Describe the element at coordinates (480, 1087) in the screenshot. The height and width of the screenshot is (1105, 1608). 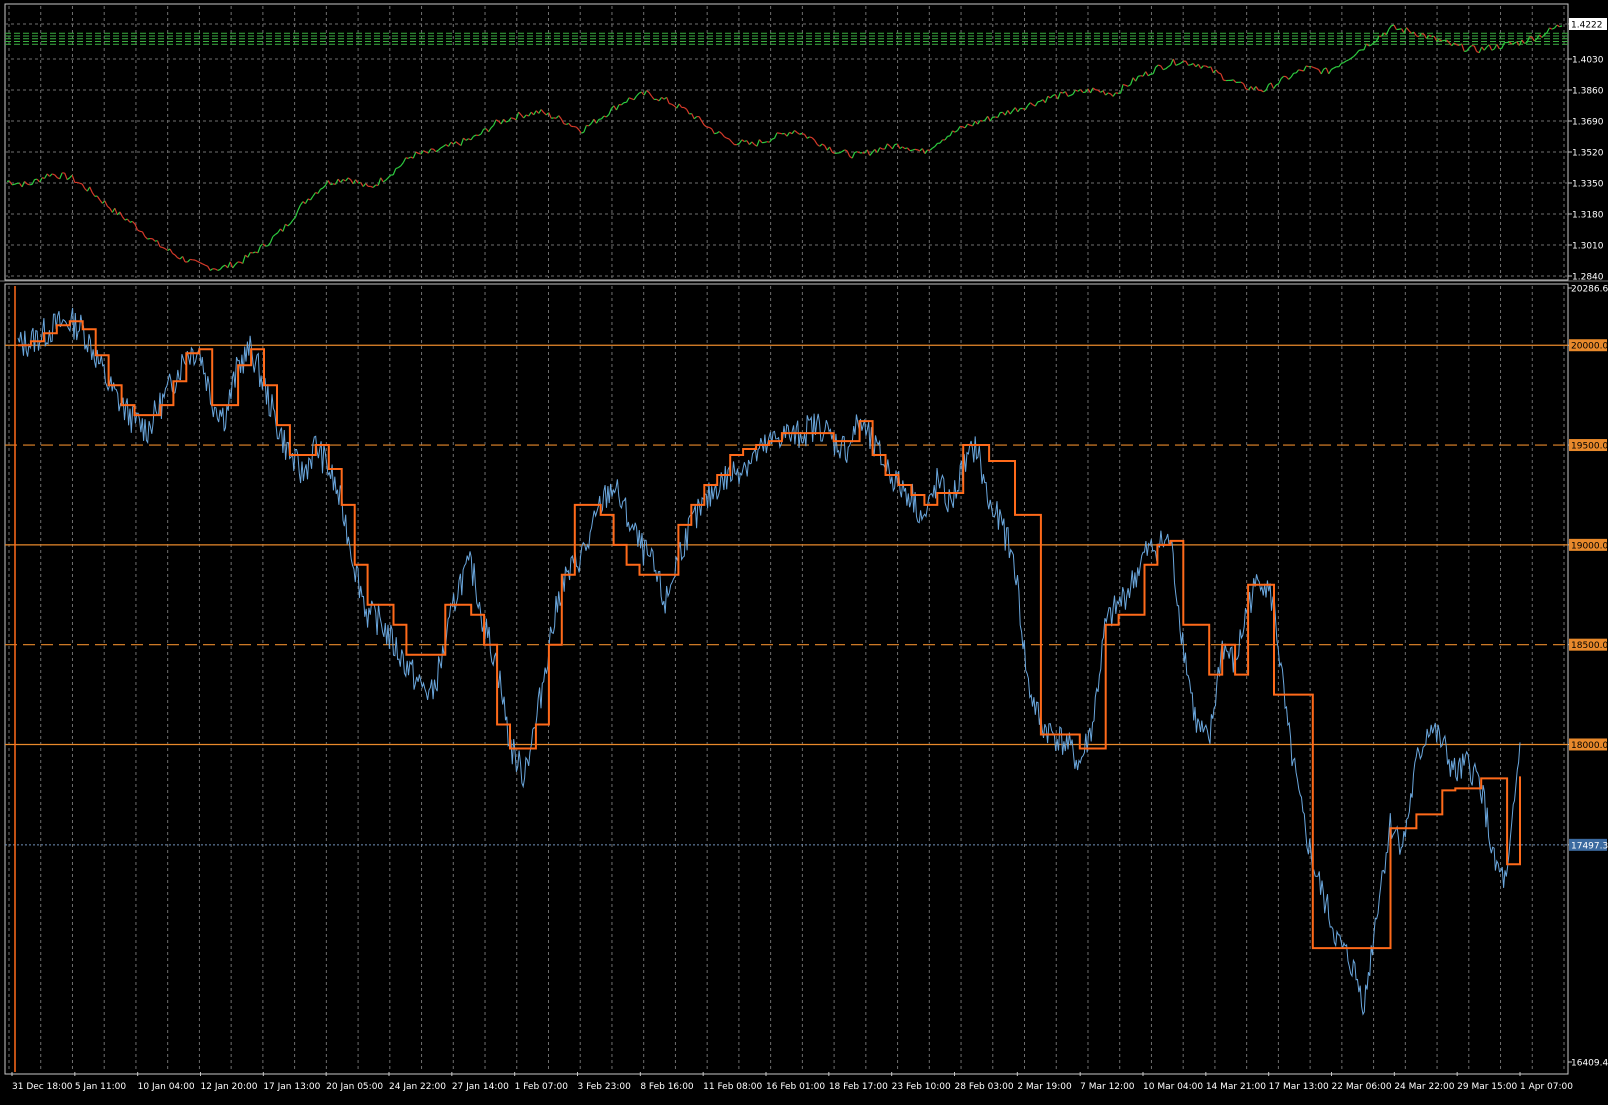
I see `x-tick-label: 27 Jan 14:00` at that location.